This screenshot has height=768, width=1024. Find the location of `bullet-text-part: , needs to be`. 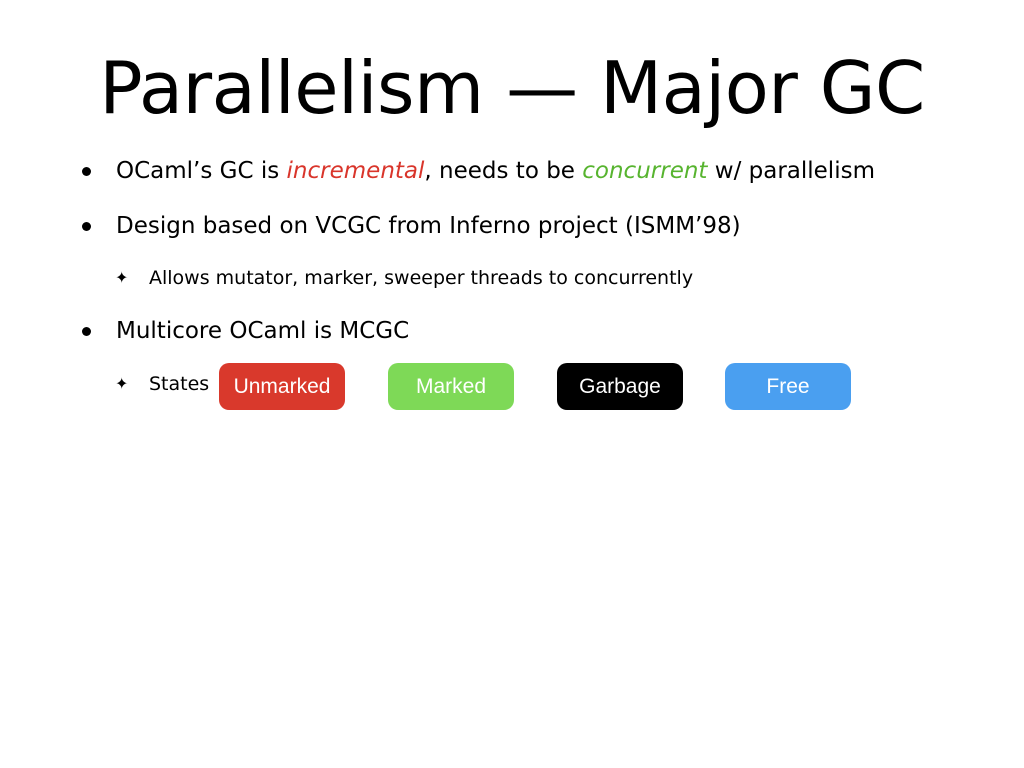

bullet-text-part: , needs to be is located at coordinates (503, 171).